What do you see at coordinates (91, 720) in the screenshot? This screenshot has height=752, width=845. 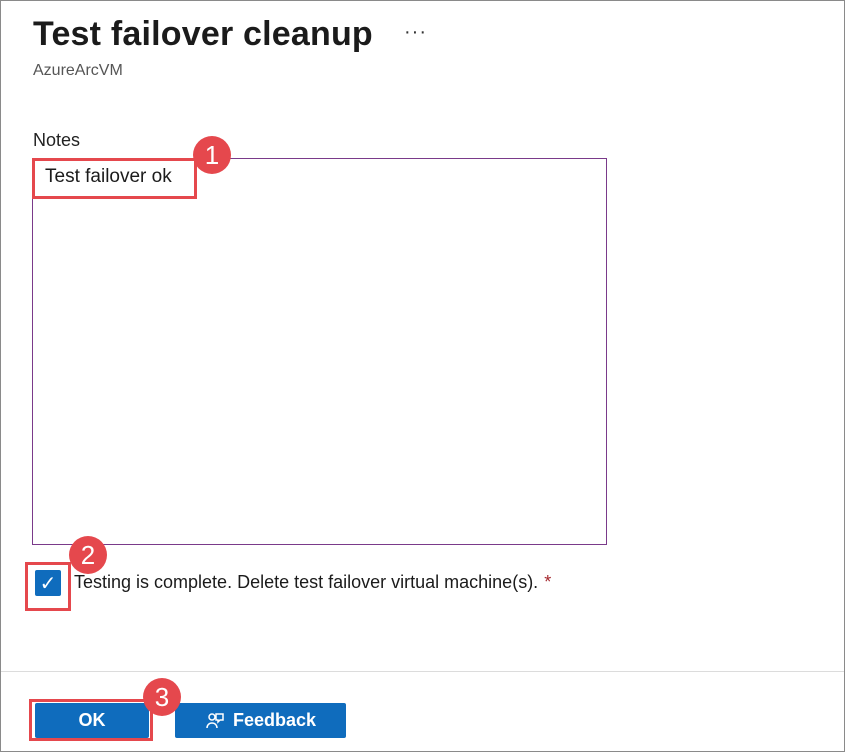 I see `annotation-highlight-ok` at bounding box center [91, 720].